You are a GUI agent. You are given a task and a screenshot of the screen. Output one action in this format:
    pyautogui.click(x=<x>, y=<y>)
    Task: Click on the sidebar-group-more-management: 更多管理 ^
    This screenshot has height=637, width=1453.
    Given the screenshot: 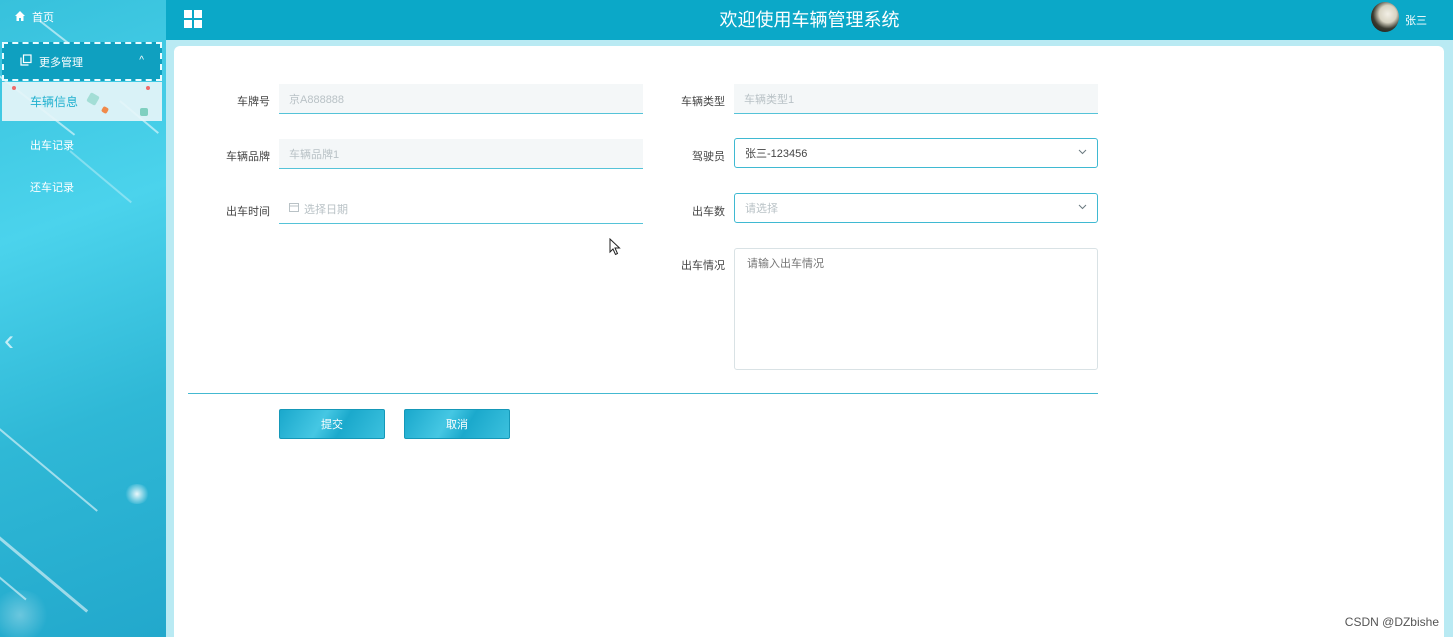 What is the action you would take?
    pyautogui.click(x=82, y=61)
    